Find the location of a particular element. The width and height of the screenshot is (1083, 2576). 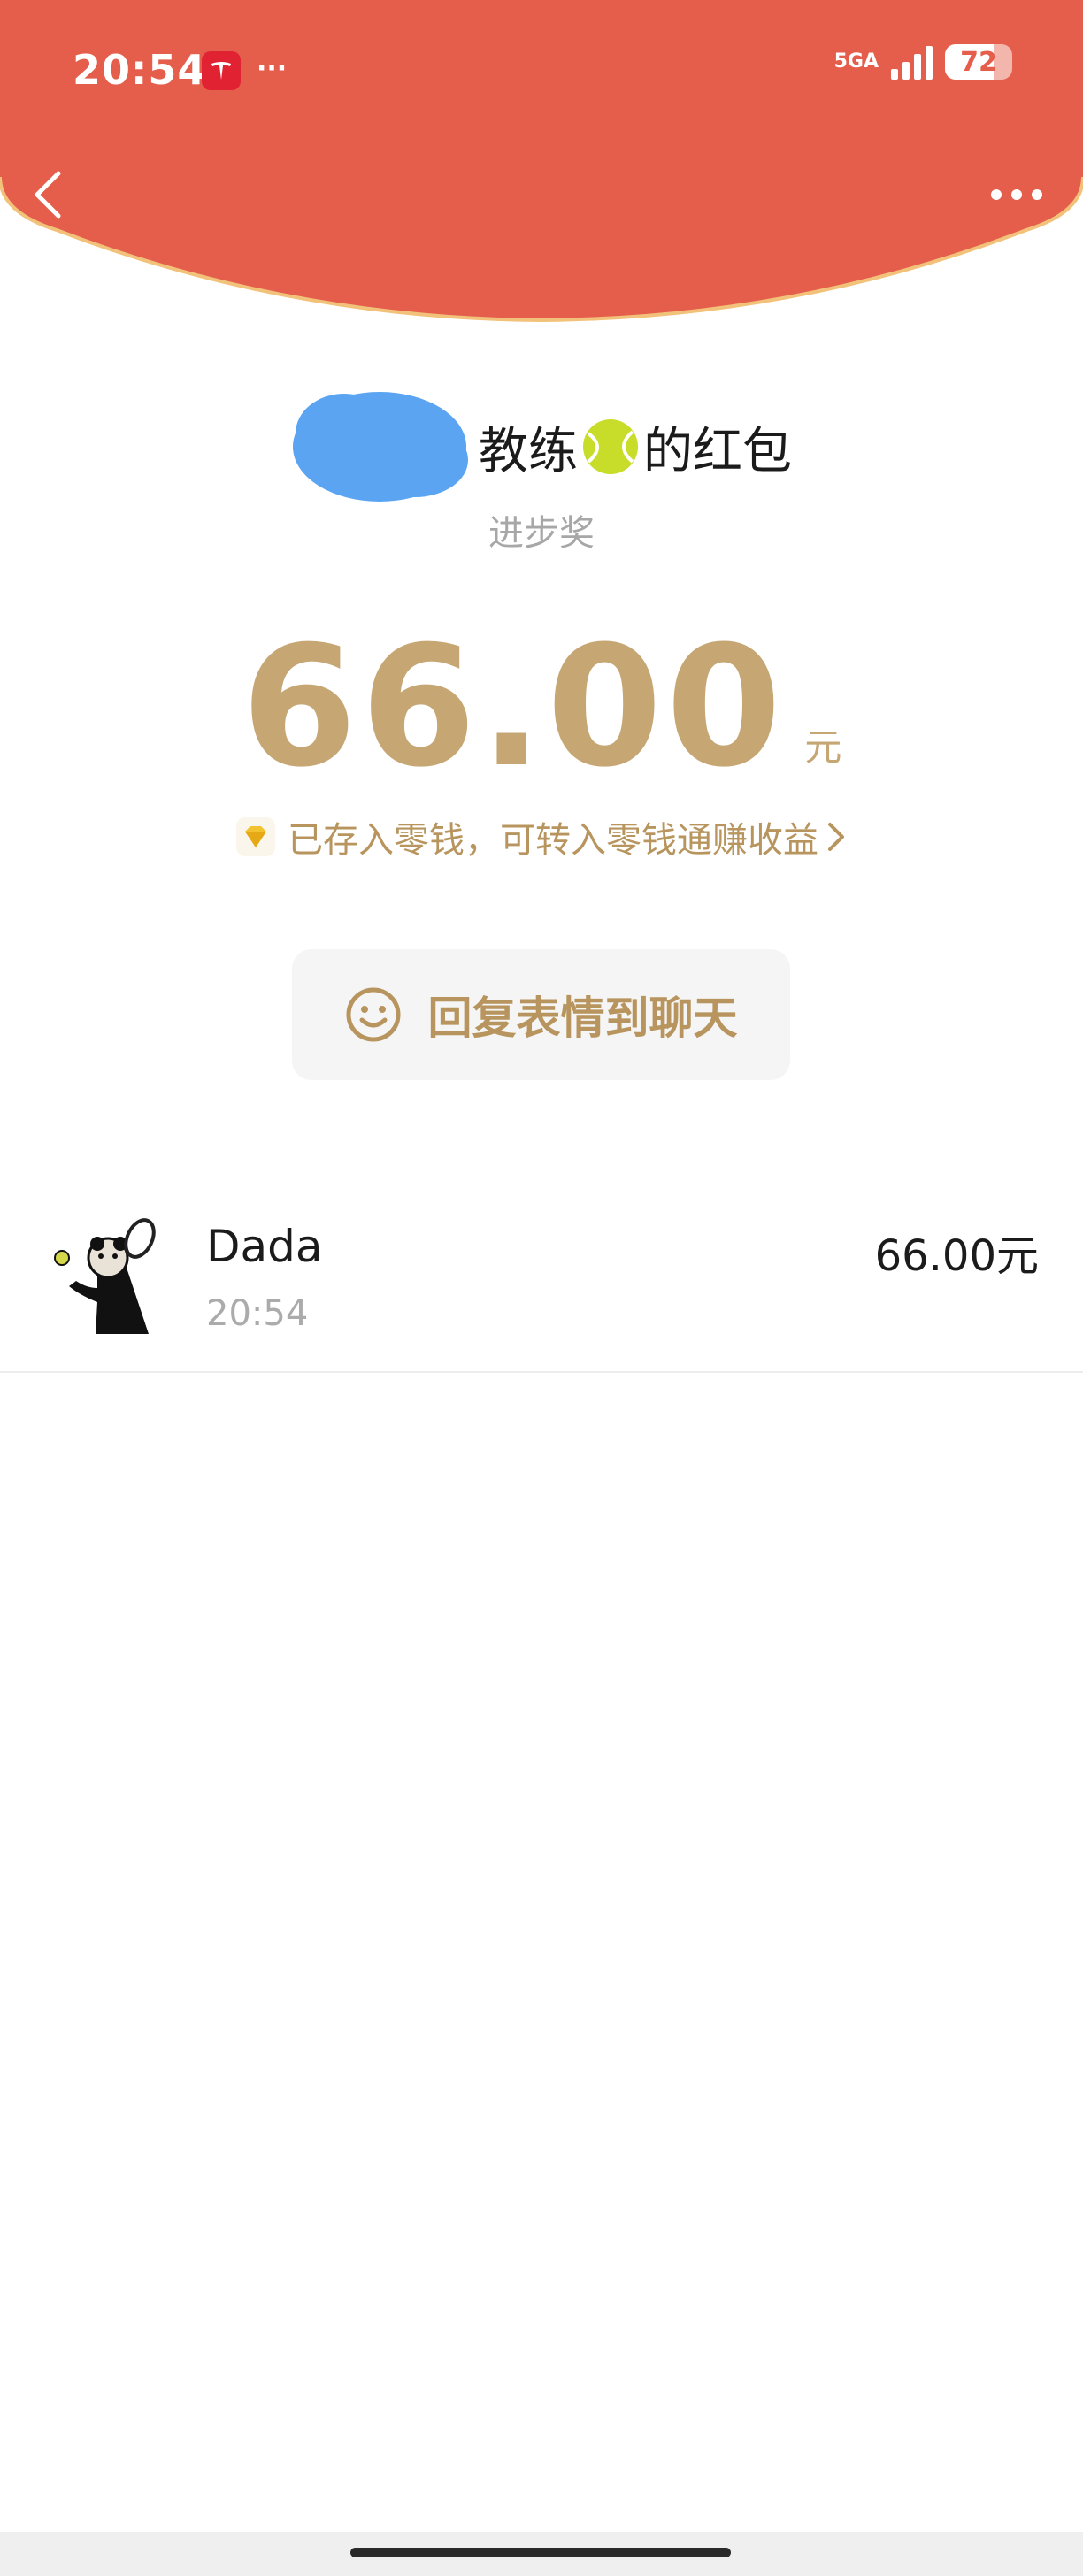

wallet-note-text: 已存入零钱，可转入零钱通赚收益 is located at coordinates (553, 840).